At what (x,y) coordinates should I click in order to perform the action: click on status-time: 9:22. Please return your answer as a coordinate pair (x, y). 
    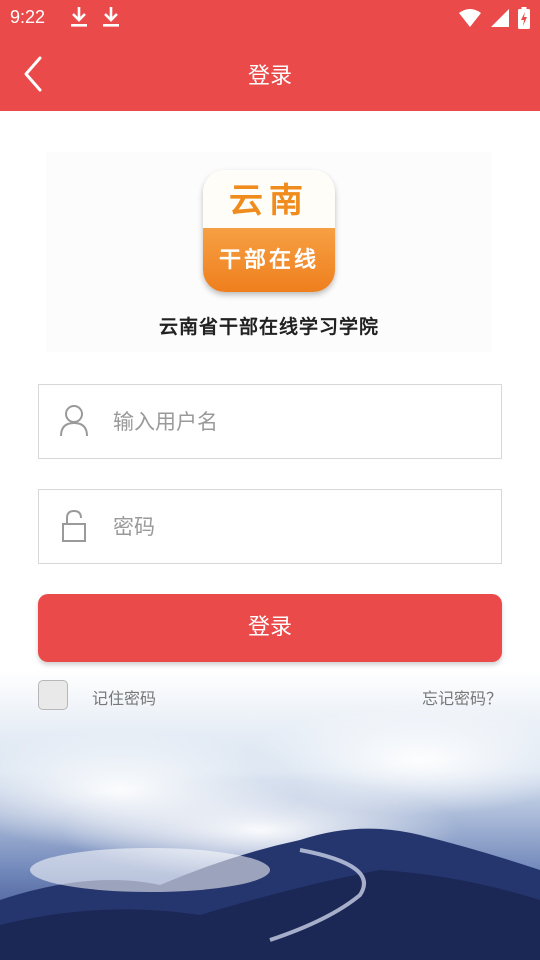
    Looking at the image, I should click on (28, 17).